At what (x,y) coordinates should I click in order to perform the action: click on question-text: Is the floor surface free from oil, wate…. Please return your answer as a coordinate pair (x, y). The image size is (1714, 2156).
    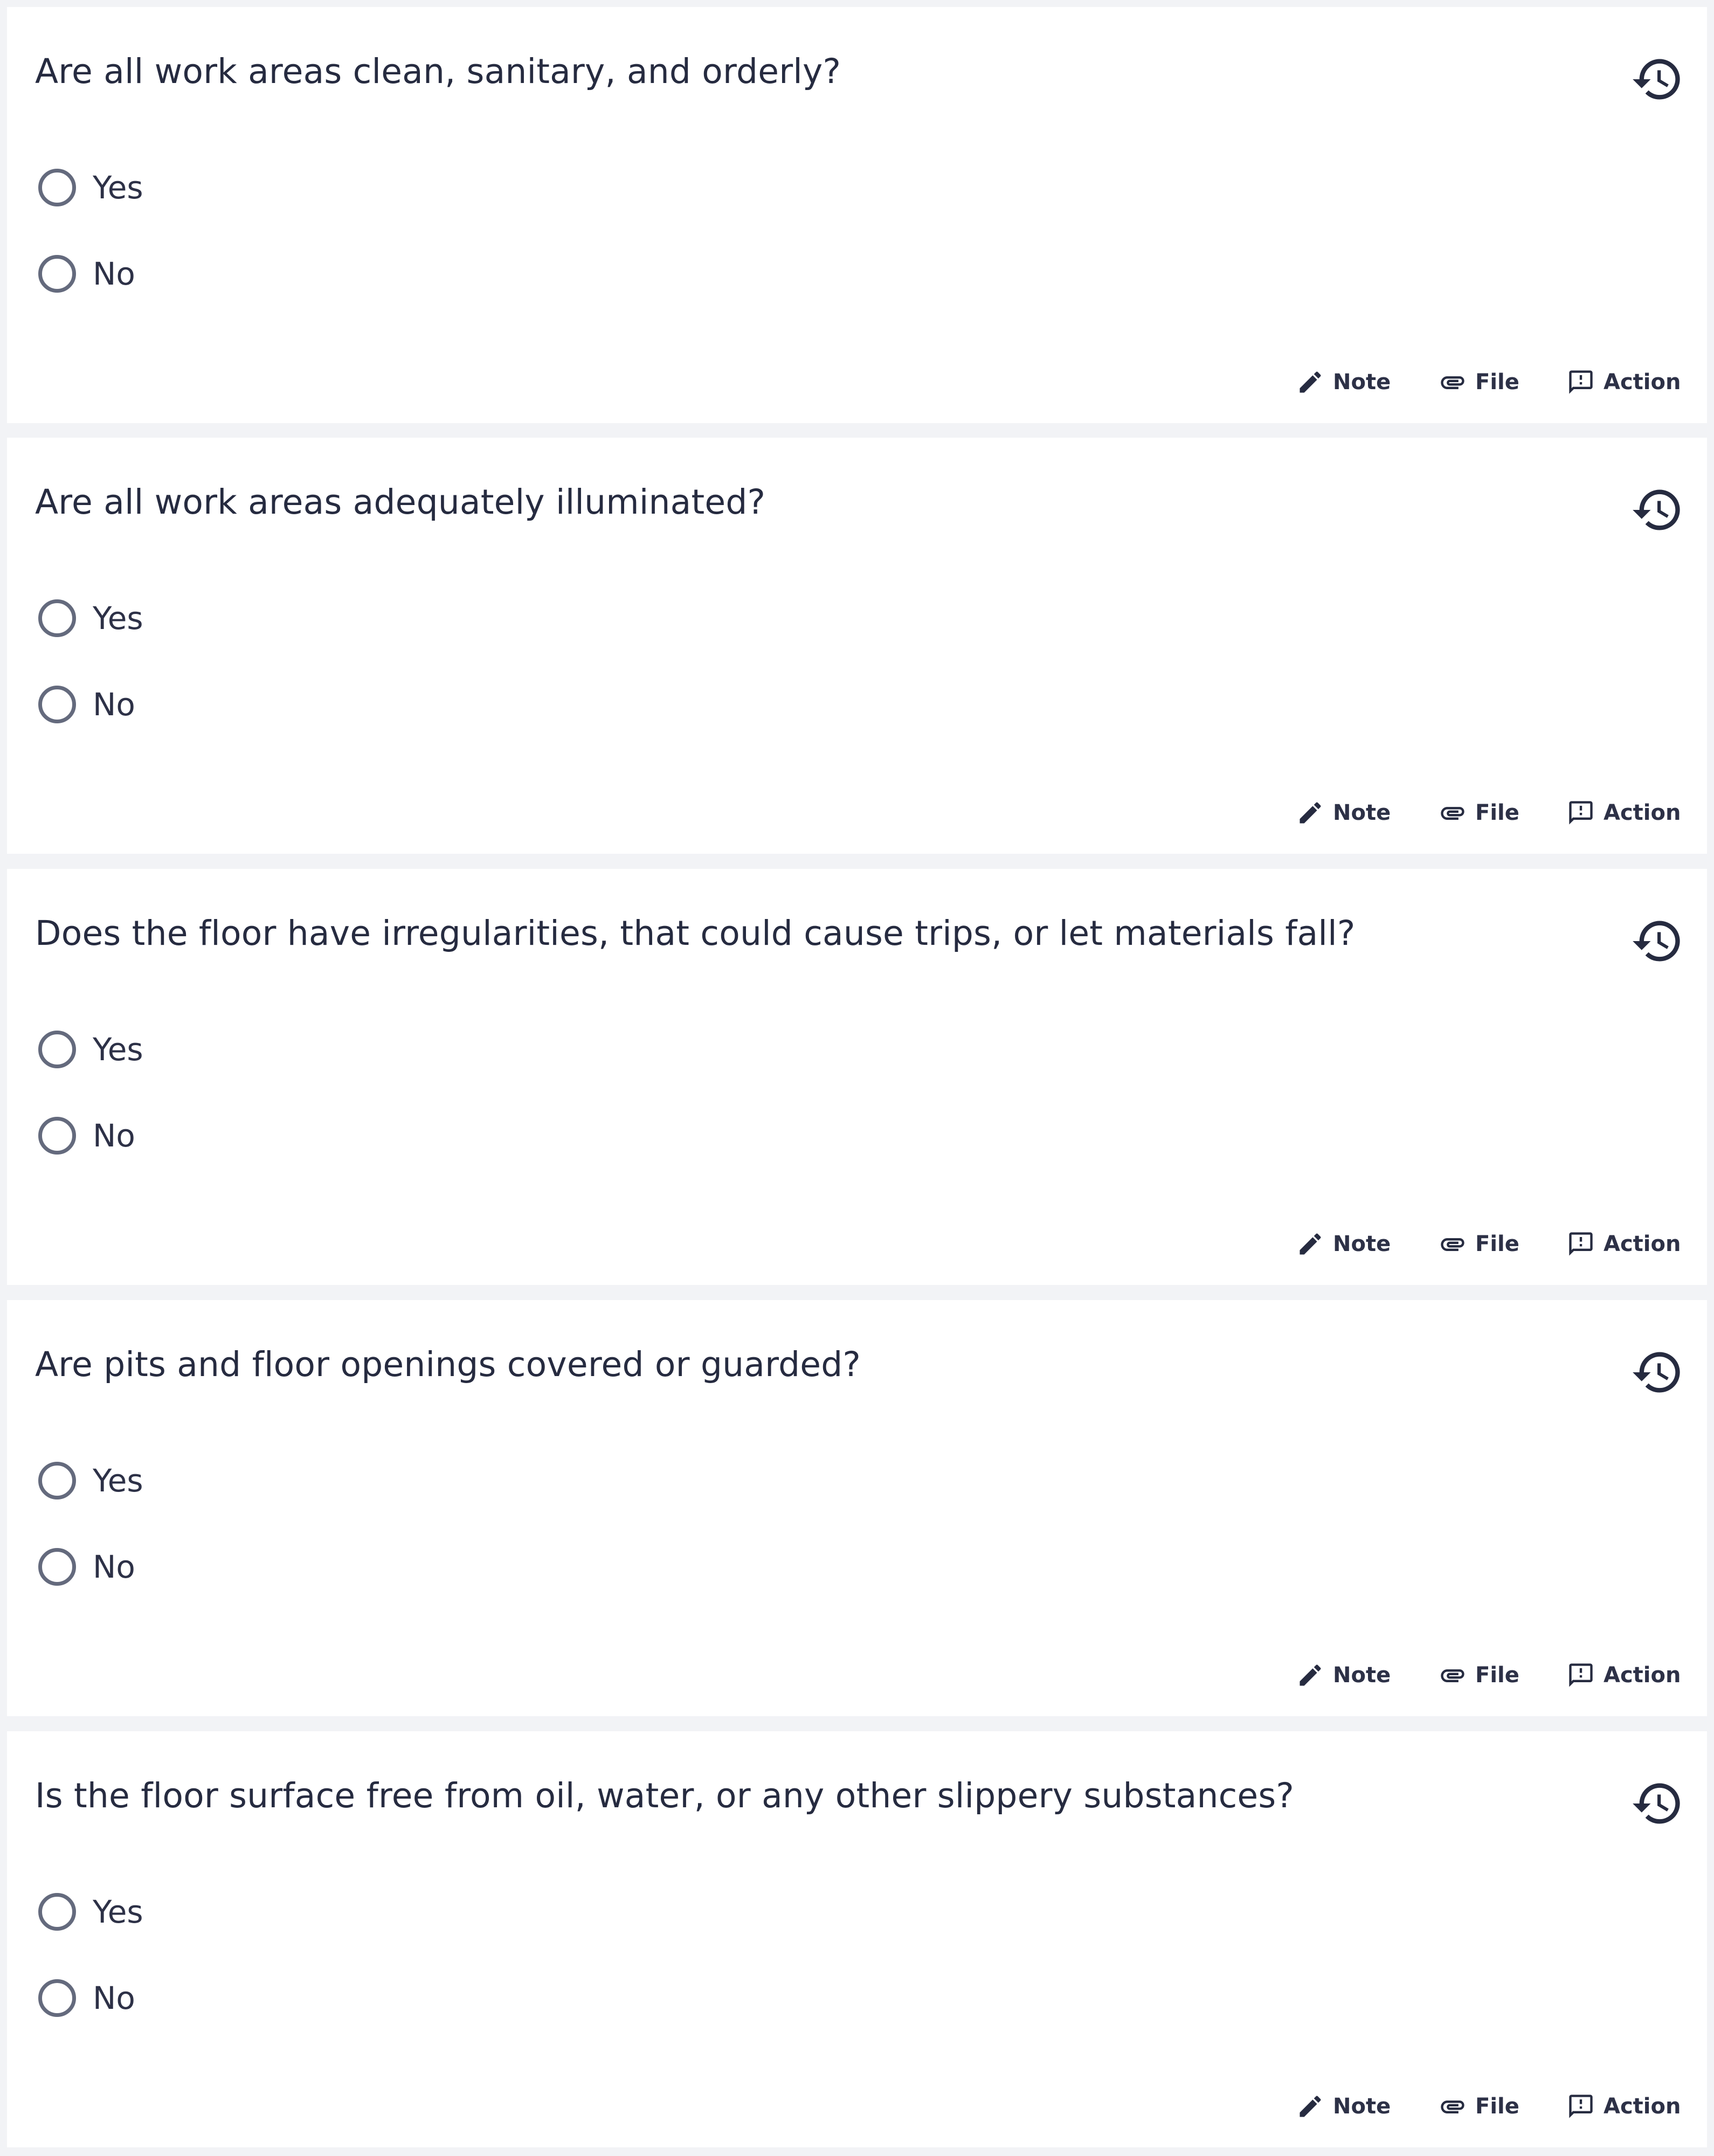
    Looking at the image, I should click on (665, 1795).